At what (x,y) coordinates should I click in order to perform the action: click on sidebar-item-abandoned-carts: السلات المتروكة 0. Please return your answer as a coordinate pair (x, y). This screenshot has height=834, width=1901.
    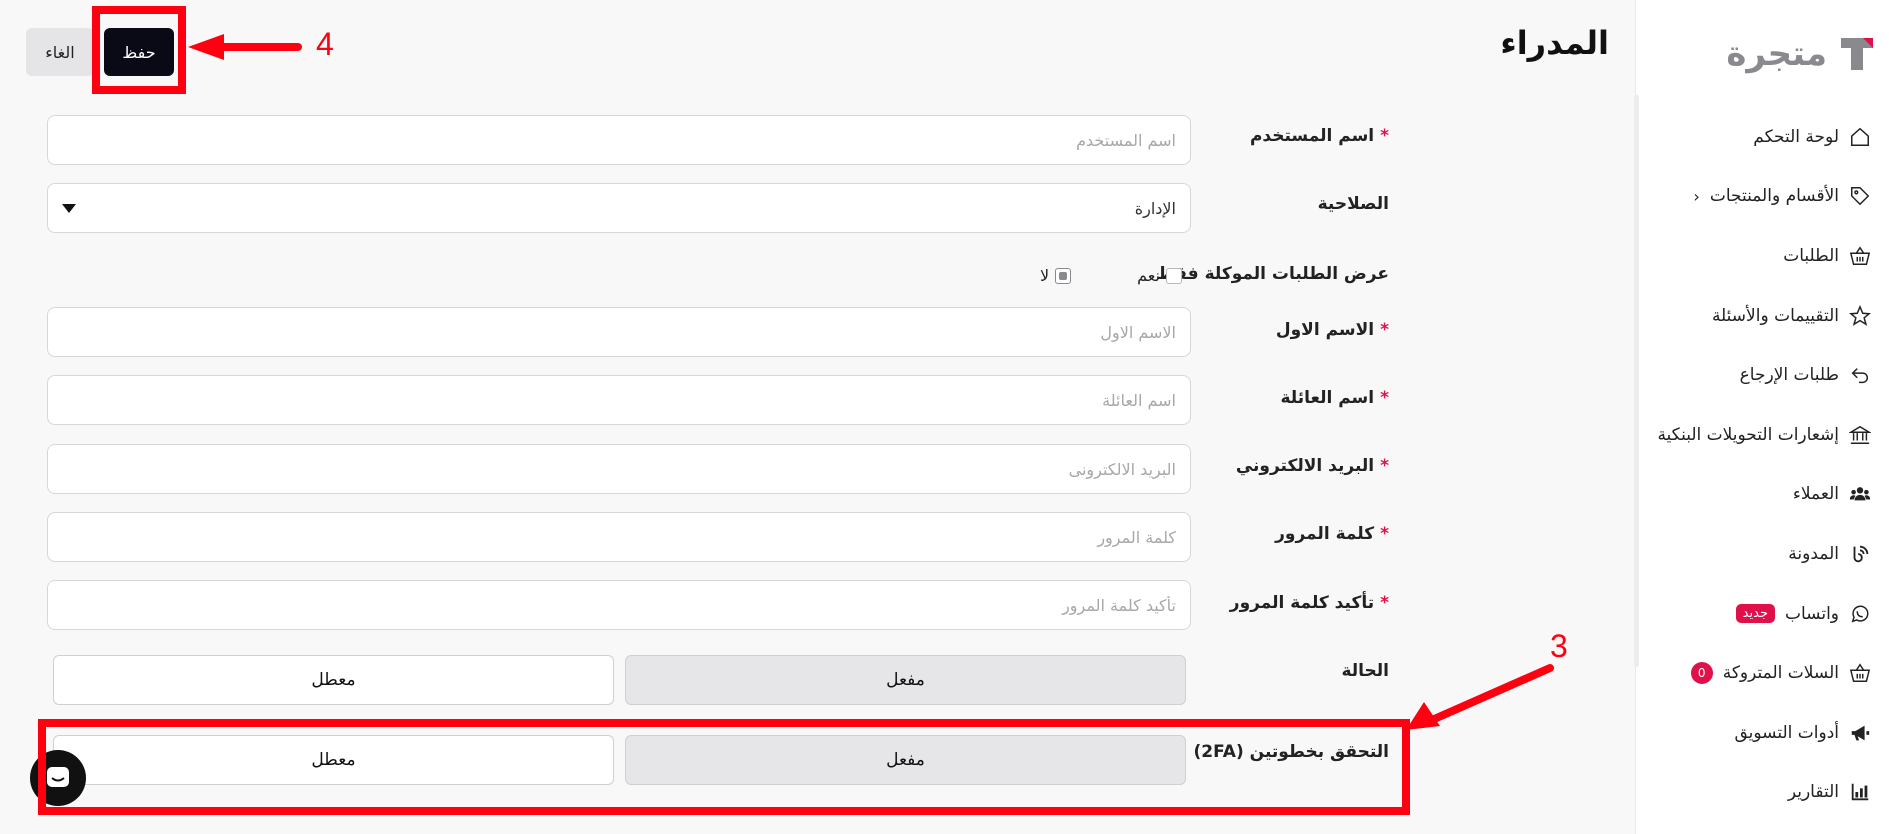
    Looking at the image, I should click on (1768, 673).